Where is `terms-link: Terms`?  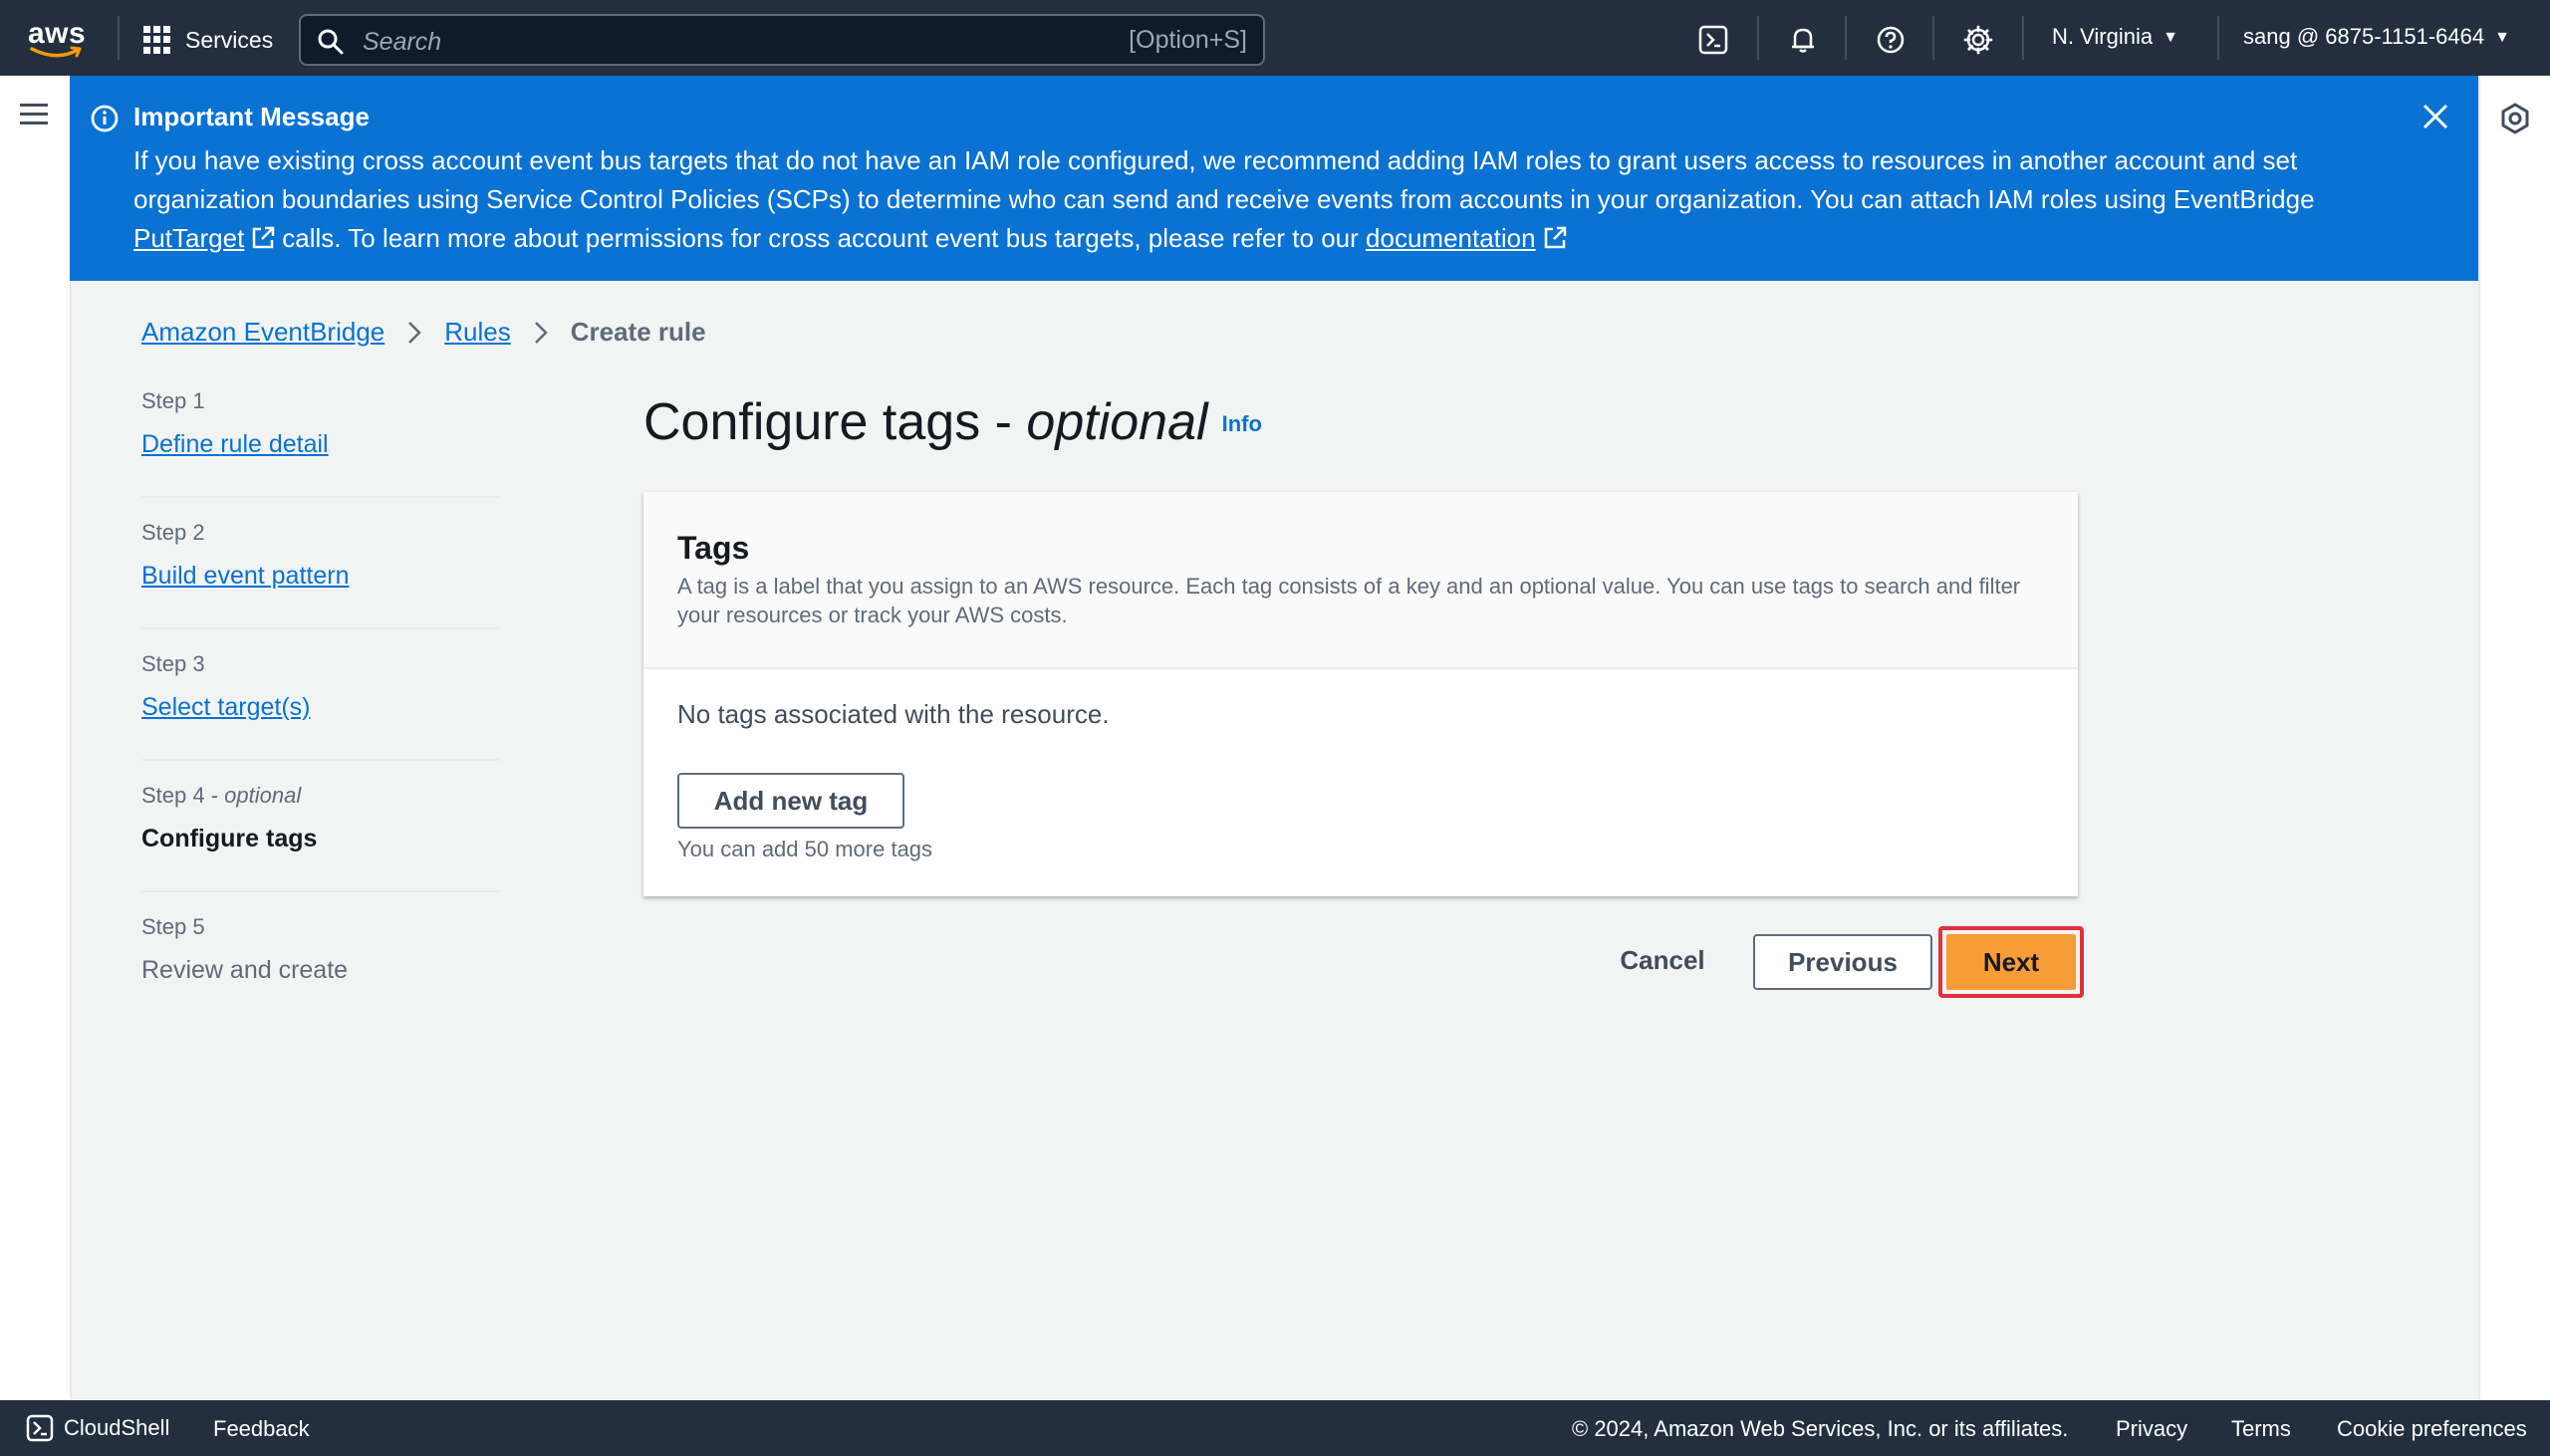
terms-link: Terms is located at coordinates (2261, 1429).